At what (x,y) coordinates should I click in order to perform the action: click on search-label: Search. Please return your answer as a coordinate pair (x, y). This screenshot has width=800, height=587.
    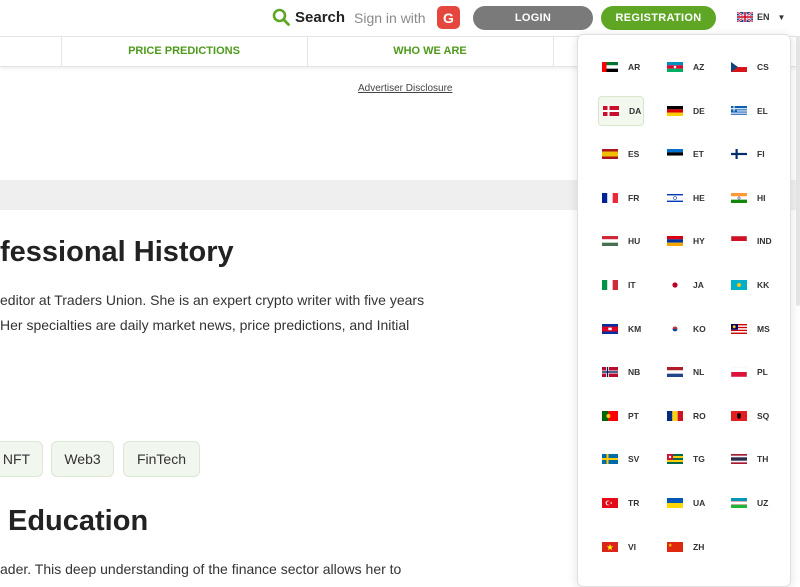
    Looking at the image, I should click on (320, 17).